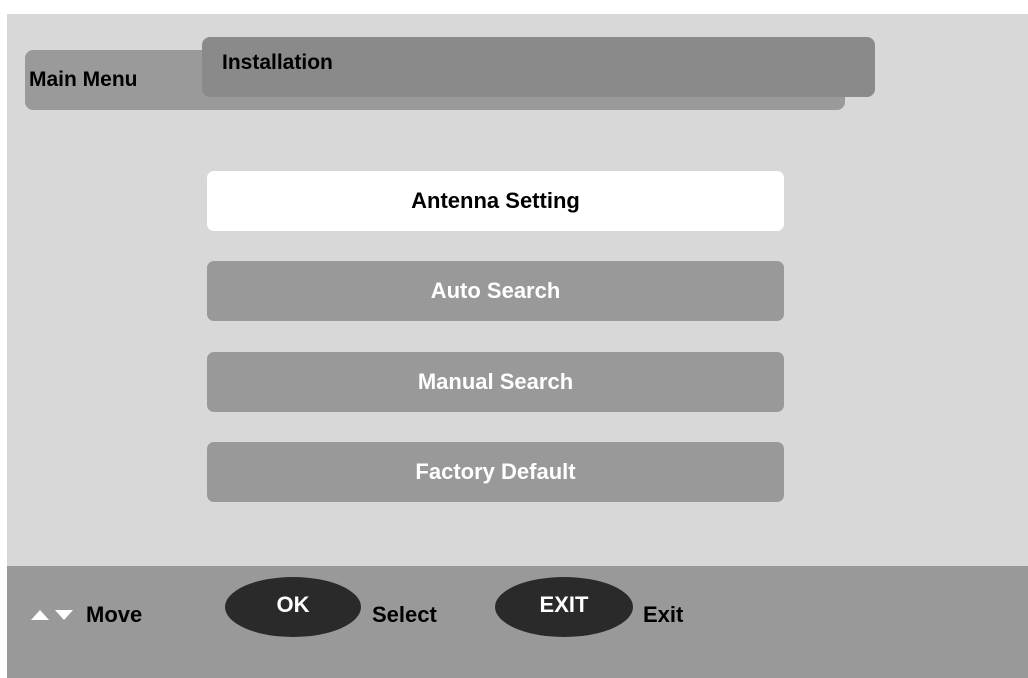 Image resolution: width=1028 pixels, height=678 pixels. Describe the element at coordinates (277, 62) in the screenshot. I see `section-title: Installation` at that location.